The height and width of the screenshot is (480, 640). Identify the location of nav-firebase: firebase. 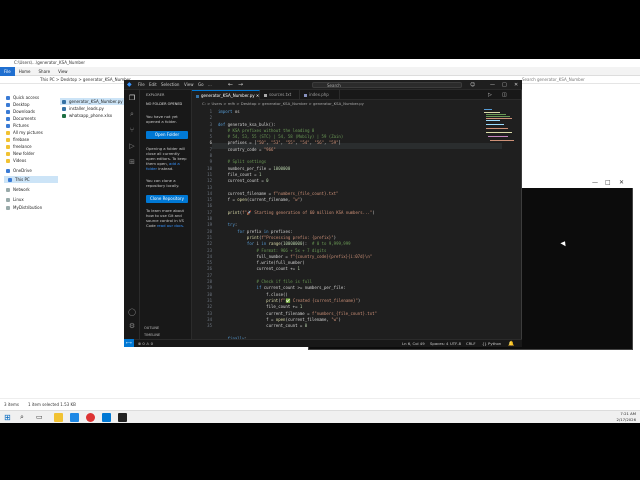
(17, 139).